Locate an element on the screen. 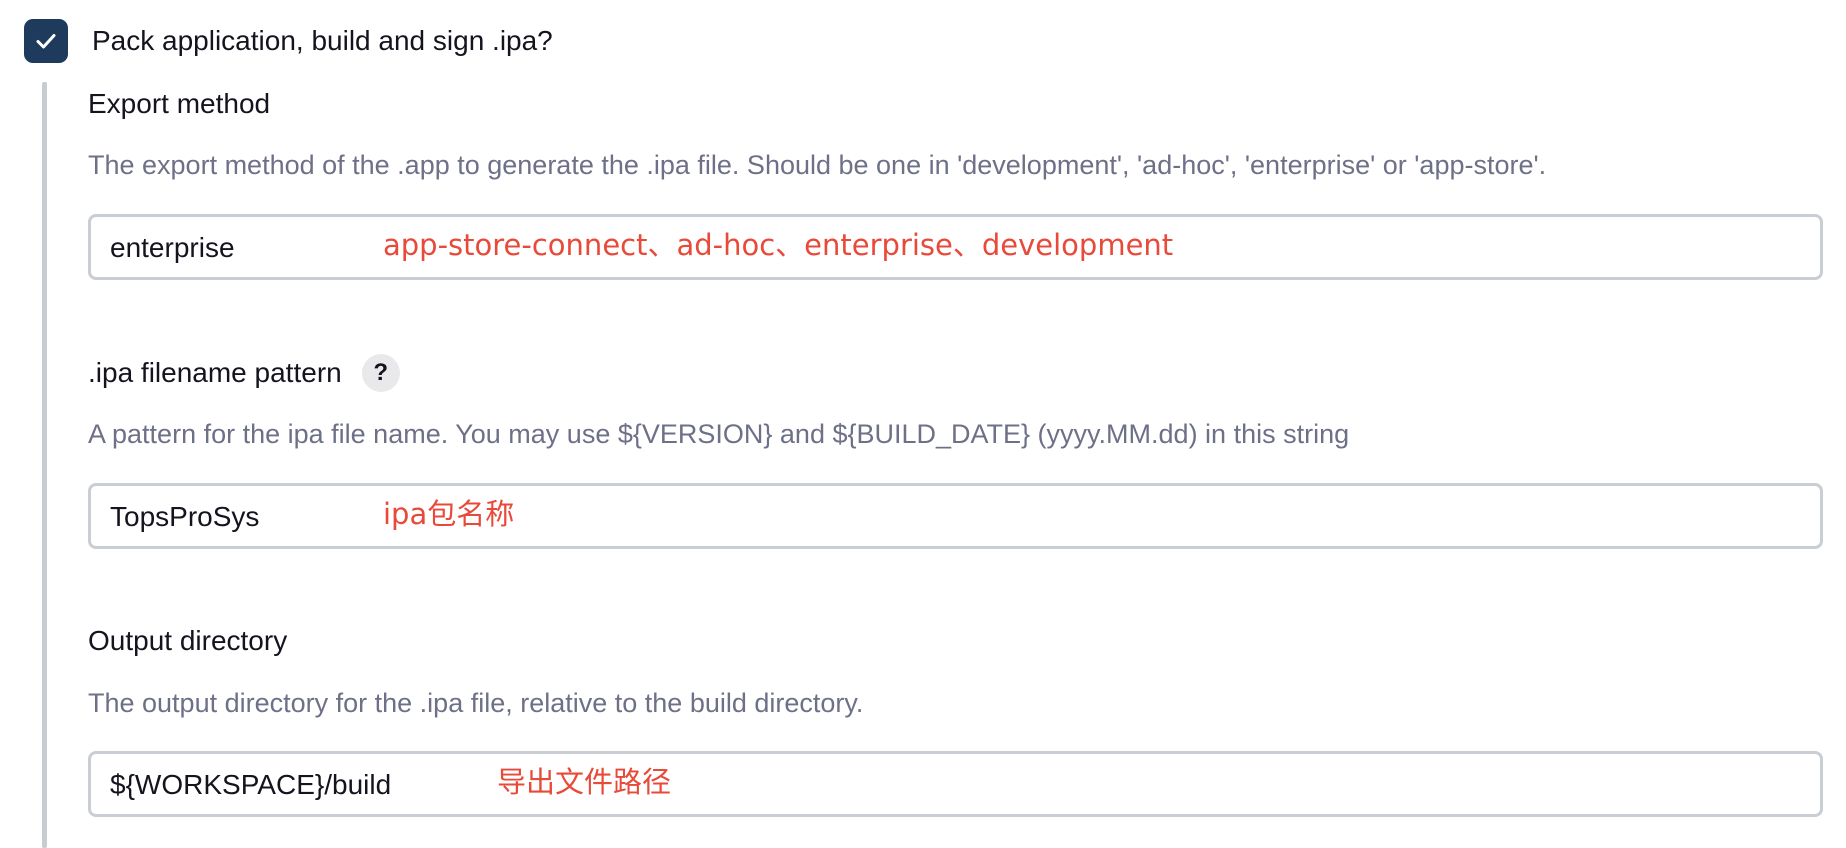  output-directory-label: Output directory is located at coordinates (187, 641).